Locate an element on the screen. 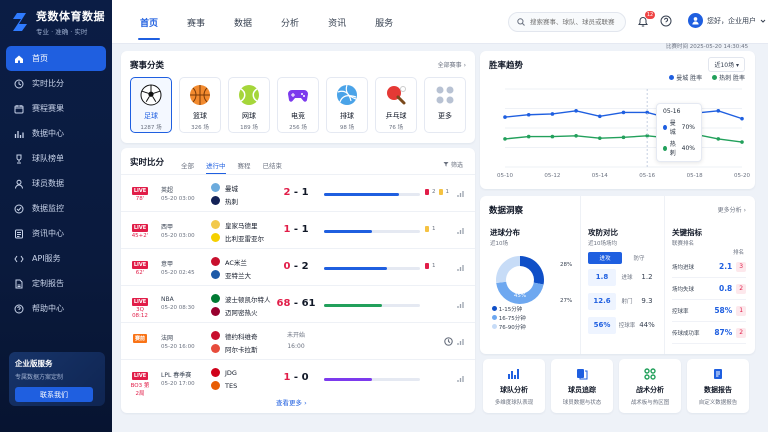 The width and height of the screenshot is (768, 432). pending-status: 未开始 is located at coordinates (295, 335).